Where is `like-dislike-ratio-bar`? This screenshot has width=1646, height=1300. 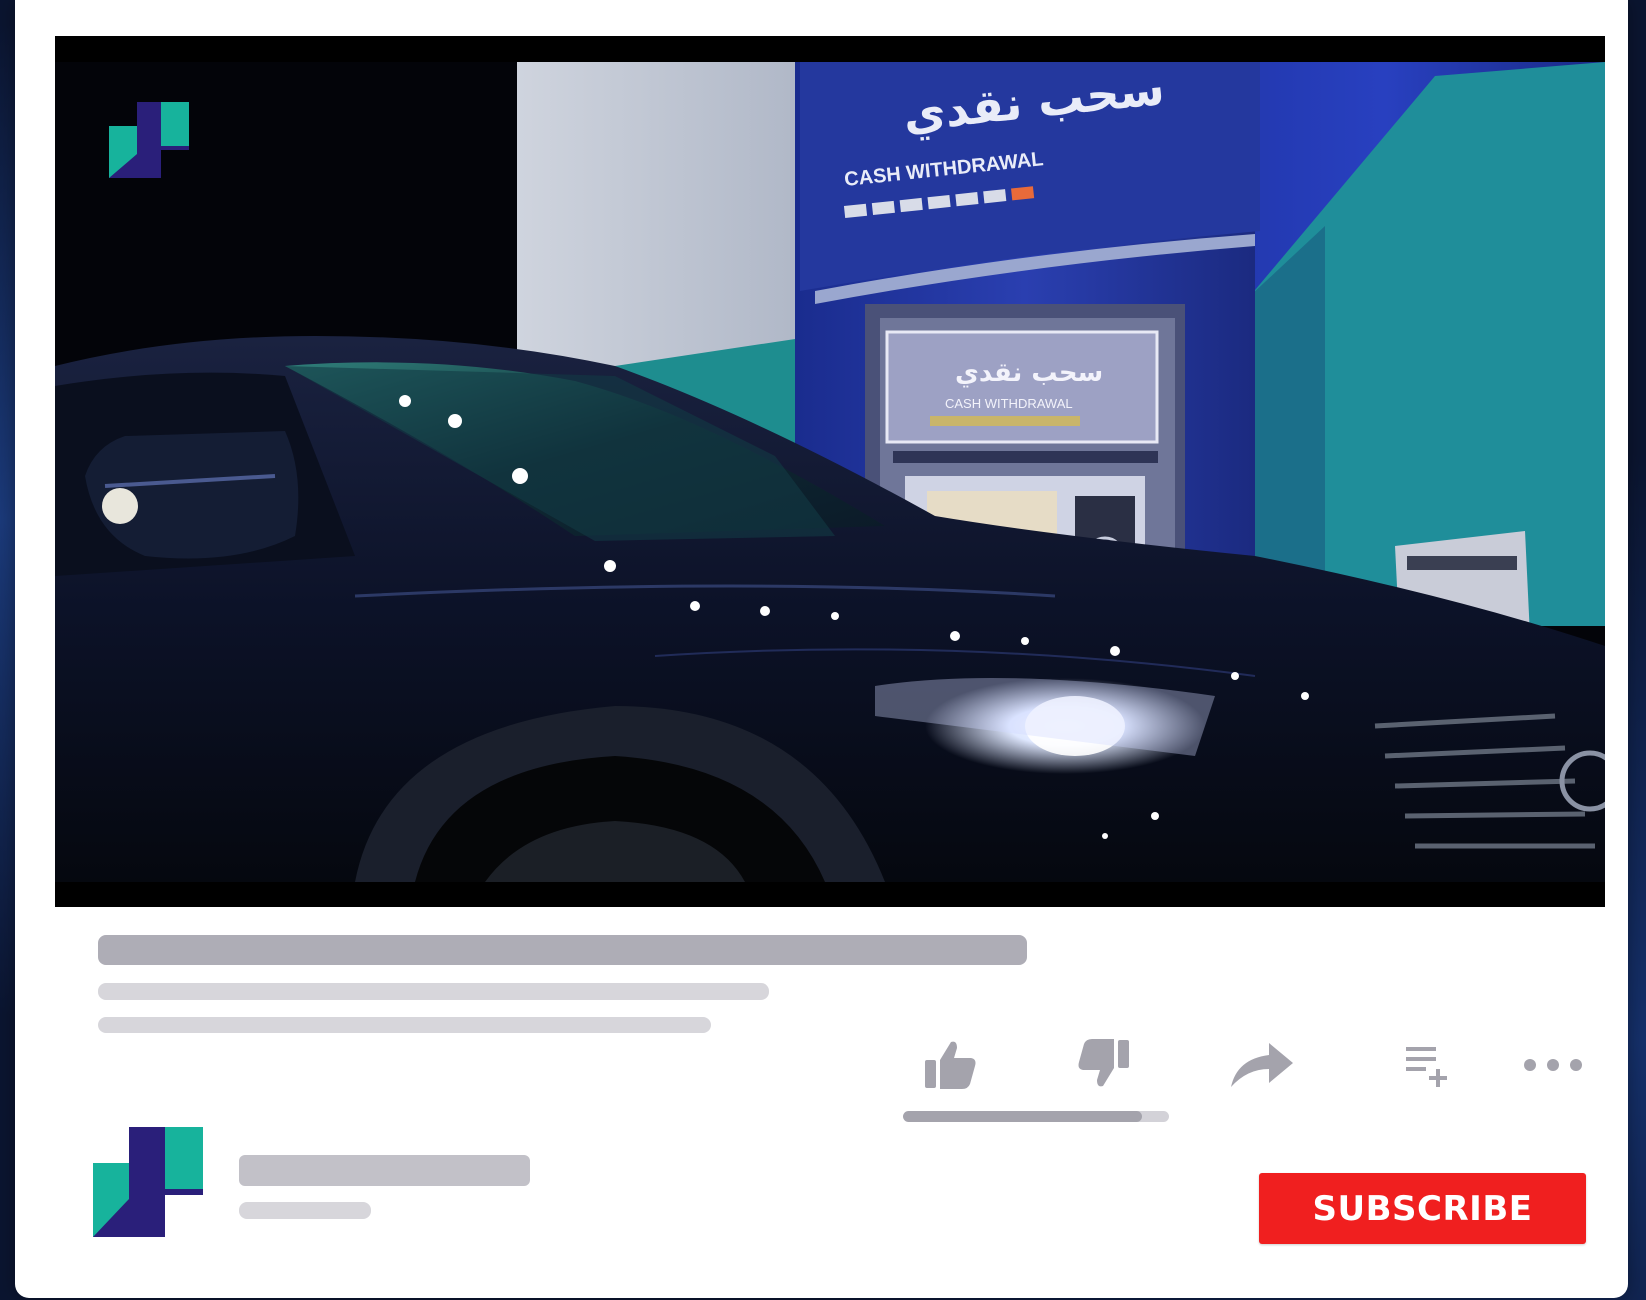
like-dislike-ratio-bar is located at coordinates (1036, 1116).